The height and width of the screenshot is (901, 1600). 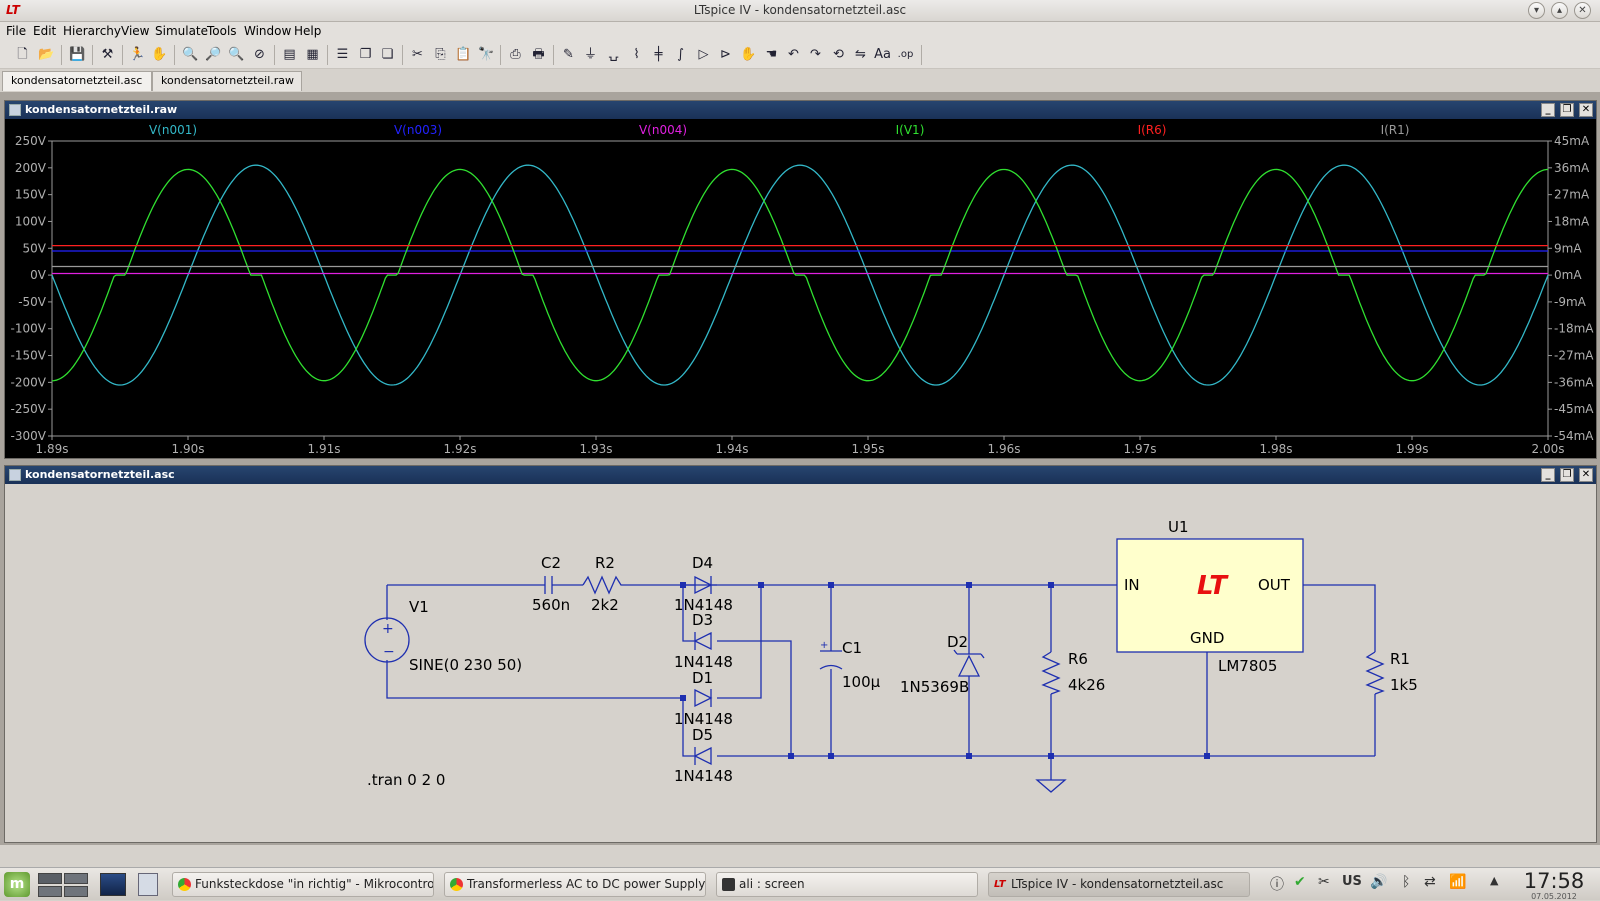 I want to click on halt-icon: ✋, so click(x=159, y=54).